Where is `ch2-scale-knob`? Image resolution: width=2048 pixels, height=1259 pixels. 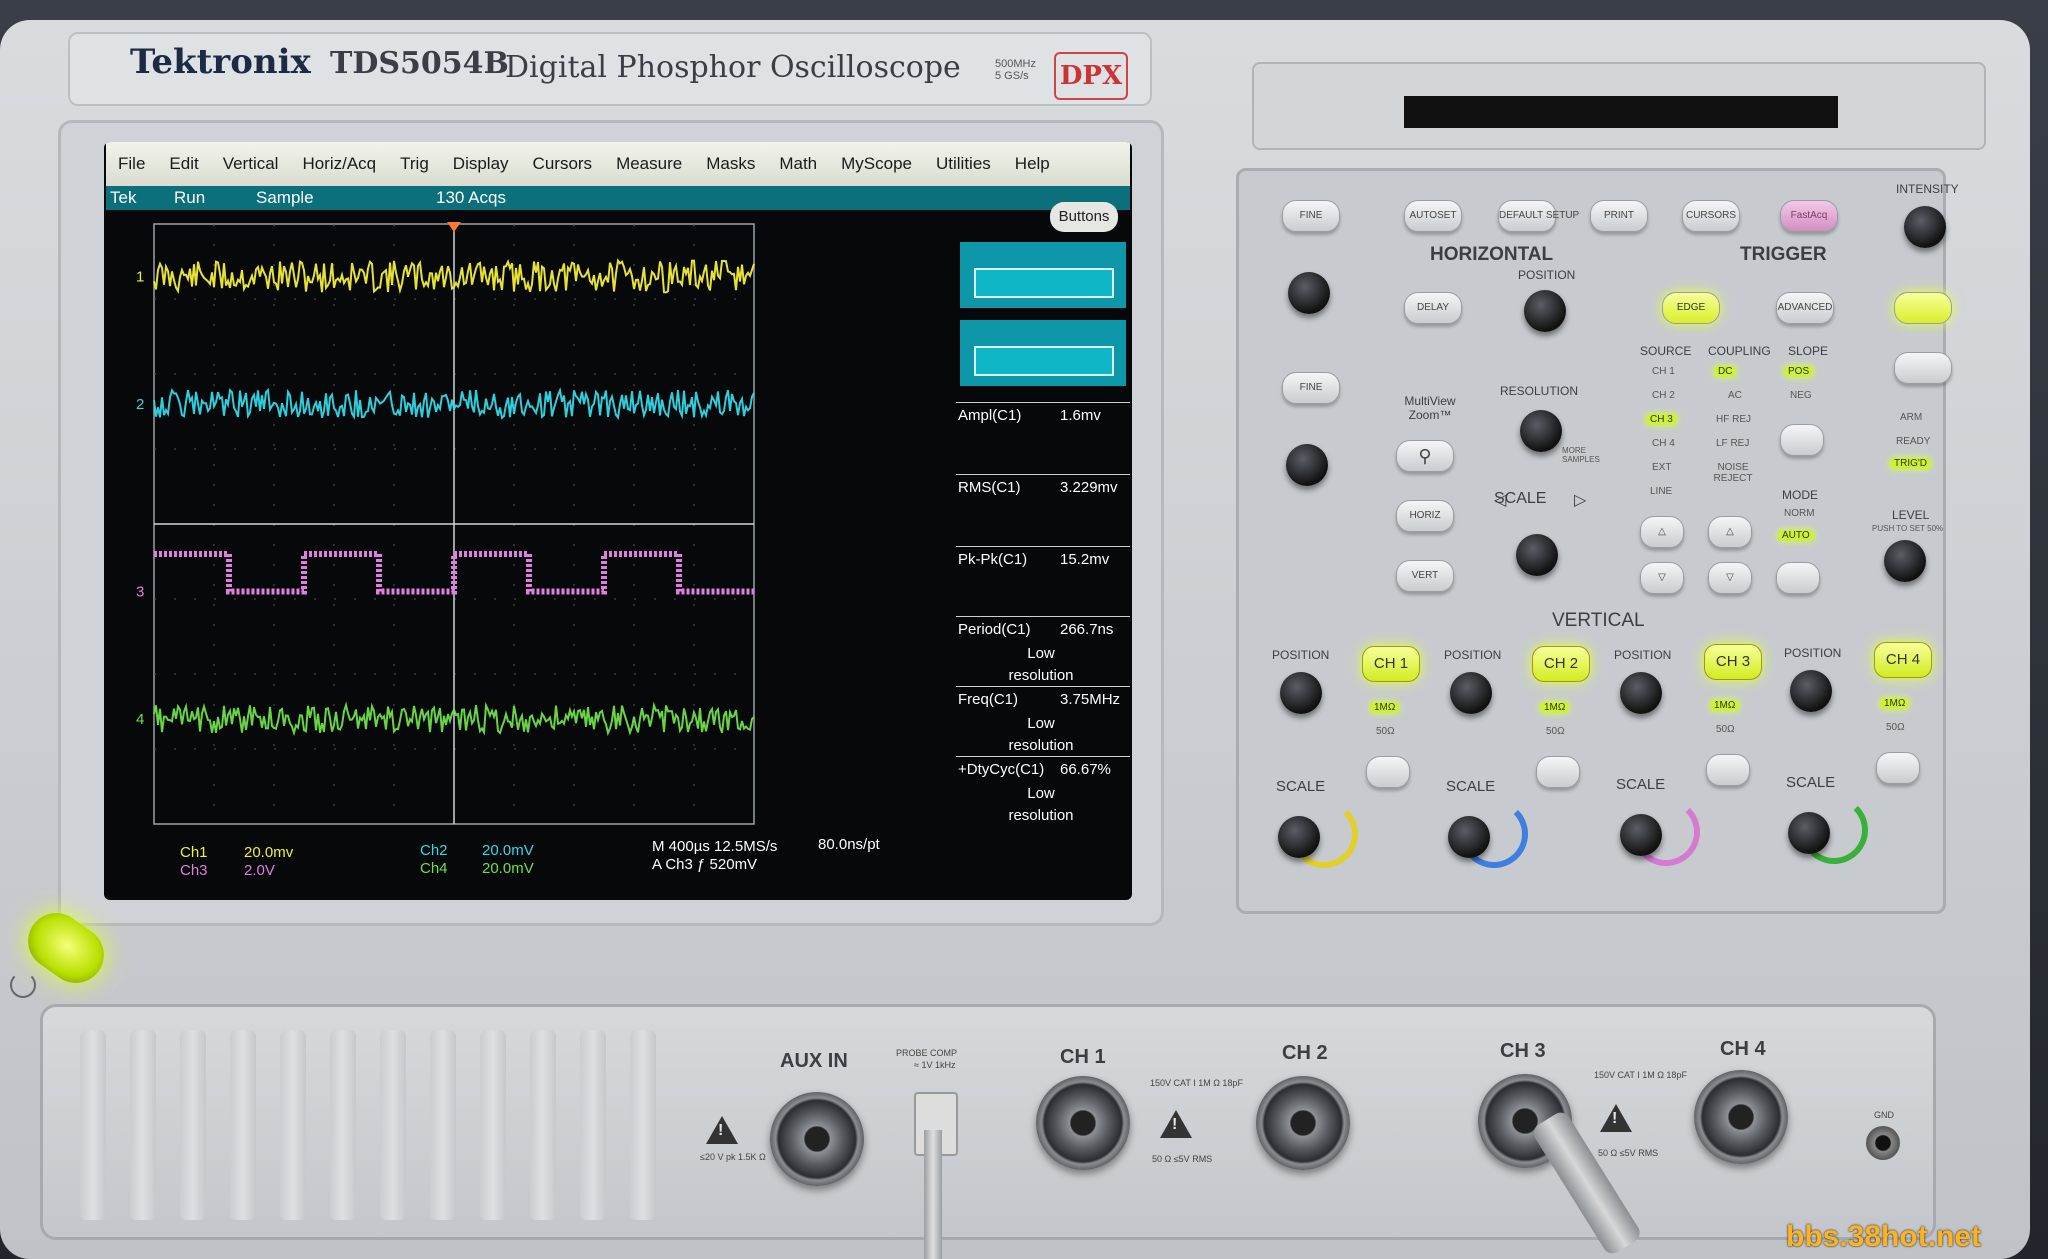 ch2-scale-knob is located at coordinates (1469, 837).